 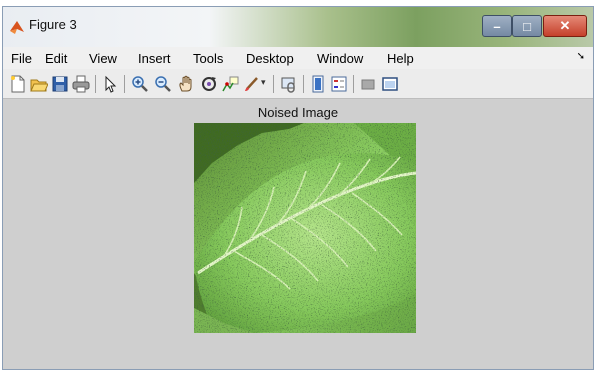 I want to click on pan-hand-icon, so click(x=186, y=84).